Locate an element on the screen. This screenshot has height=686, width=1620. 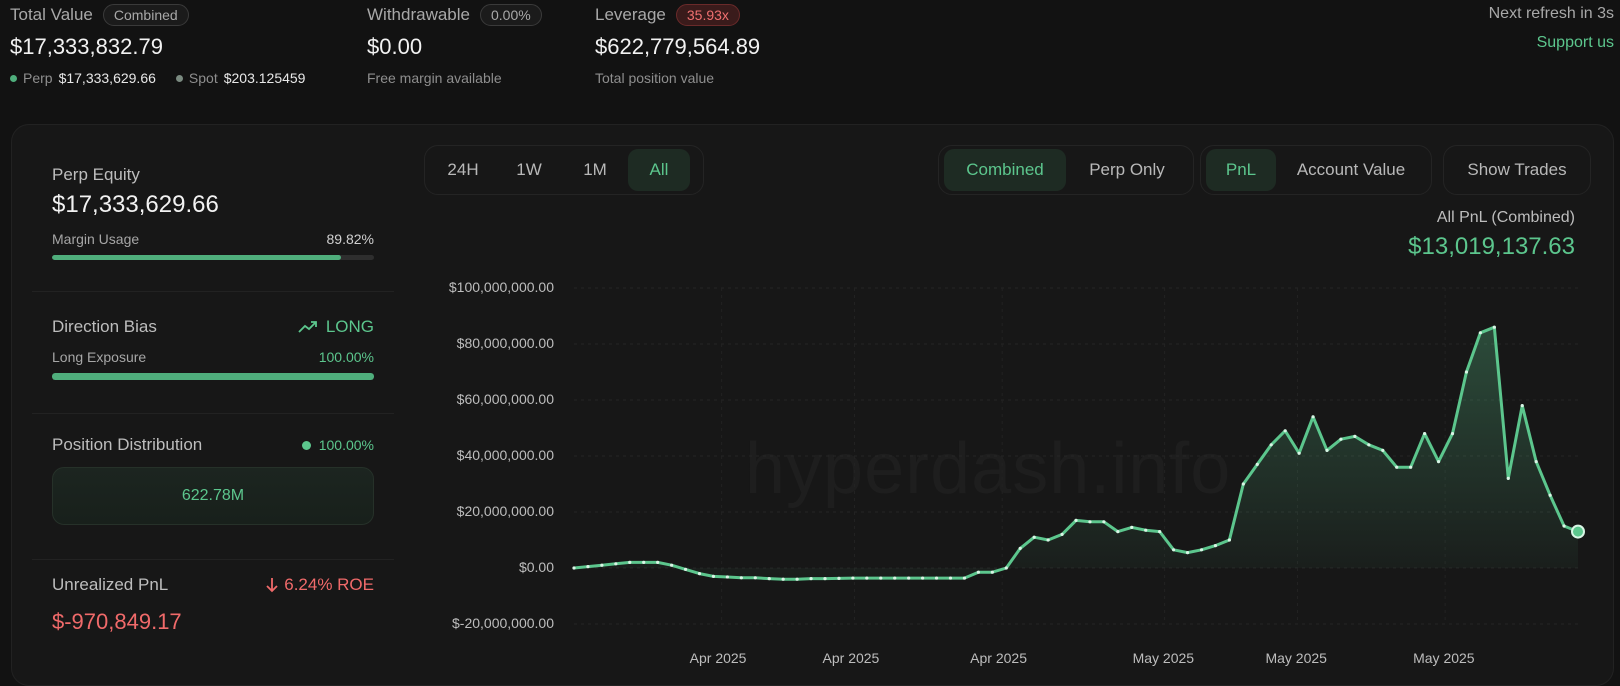
tab-1w: 1W is located at coordinates (529, 170).